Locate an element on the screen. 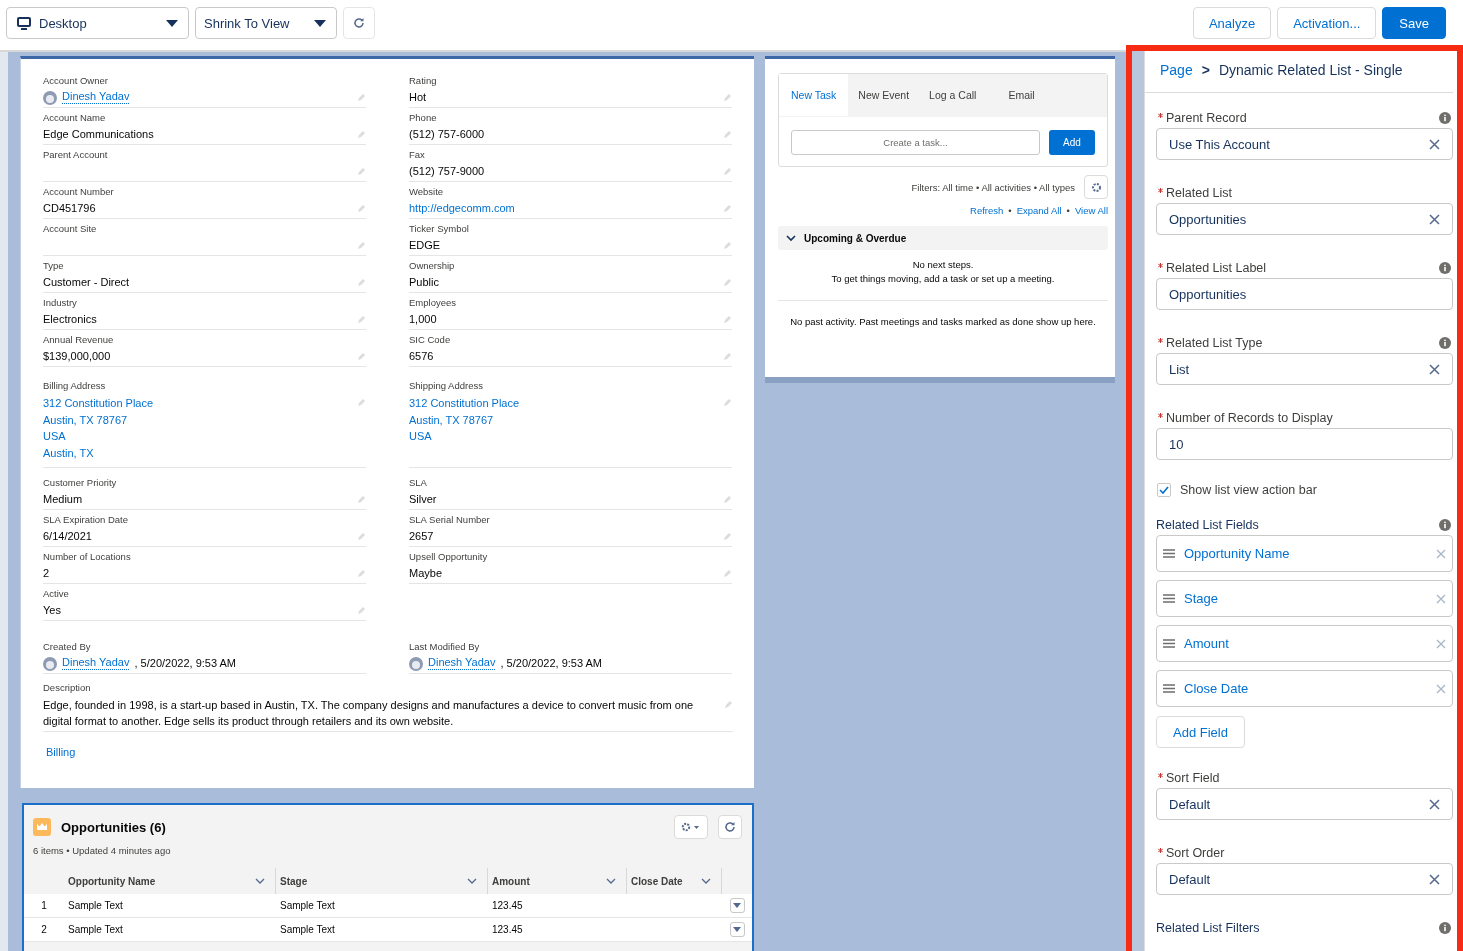 Image resolution: width=1463 pixels, height=951 pixels. field-item: Stage is located at coordinates (1304, 598).